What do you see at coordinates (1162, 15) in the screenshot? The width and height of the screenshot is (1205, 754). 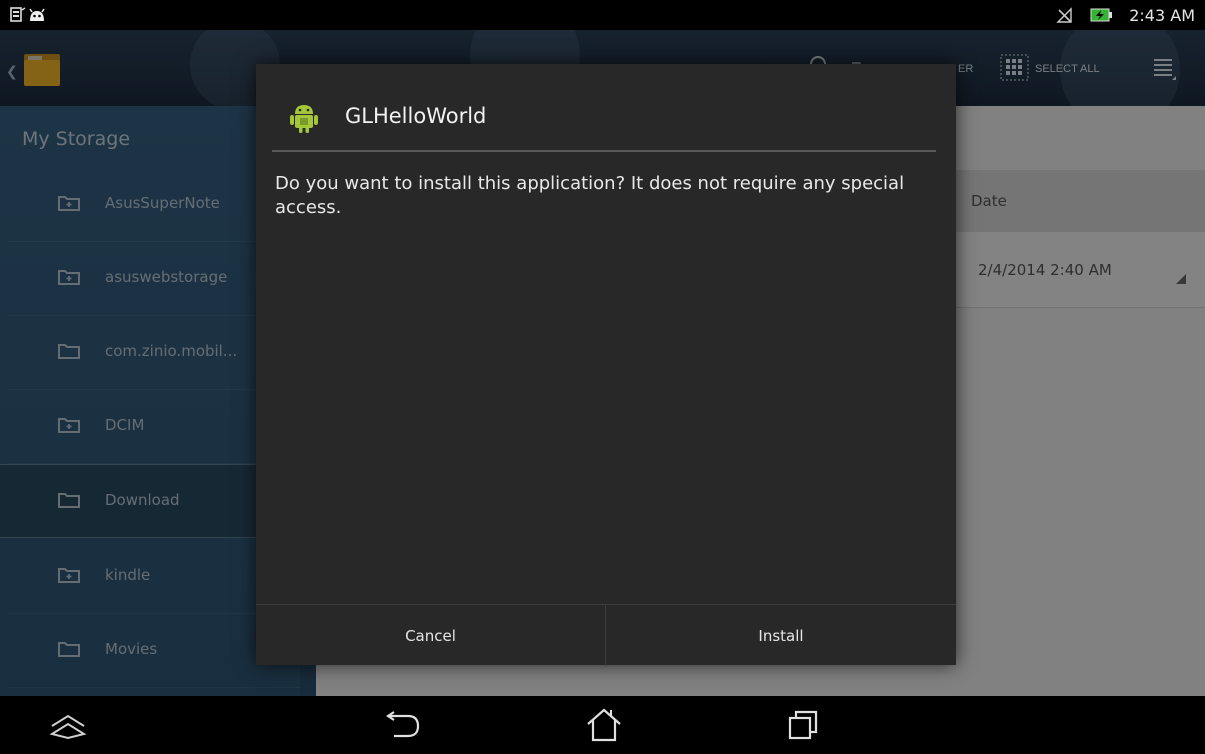 I see `clock-time: 2:43 AM` at bounding box center [1162, 15].